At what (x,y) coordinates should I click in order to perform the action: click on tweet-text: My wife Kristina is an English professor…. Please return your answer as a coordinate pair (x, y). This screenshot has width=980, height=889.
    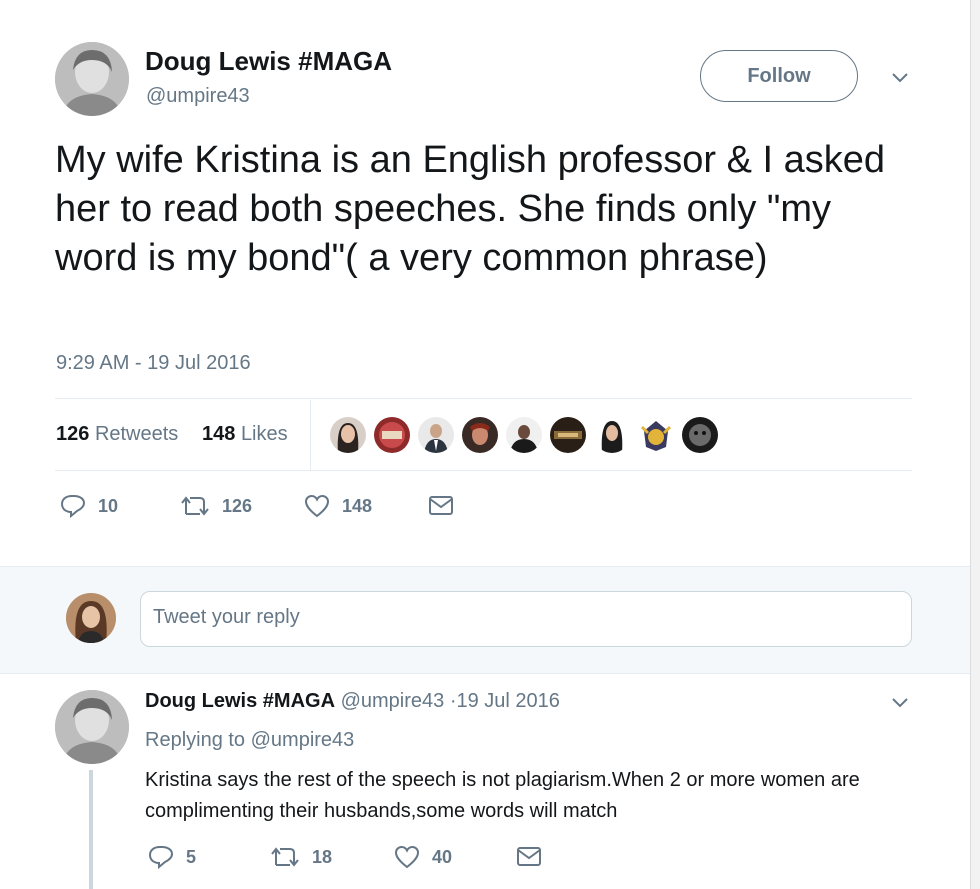
    Looking at the image, I should click on (470, 209).